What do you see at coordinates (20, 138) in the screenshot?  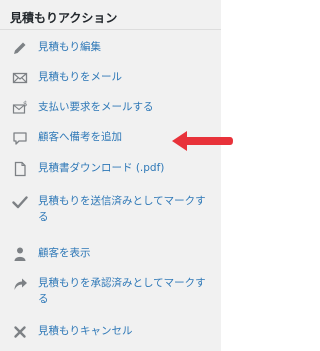 I see `speech-bubble-icon` at bounding box center [20, 138].